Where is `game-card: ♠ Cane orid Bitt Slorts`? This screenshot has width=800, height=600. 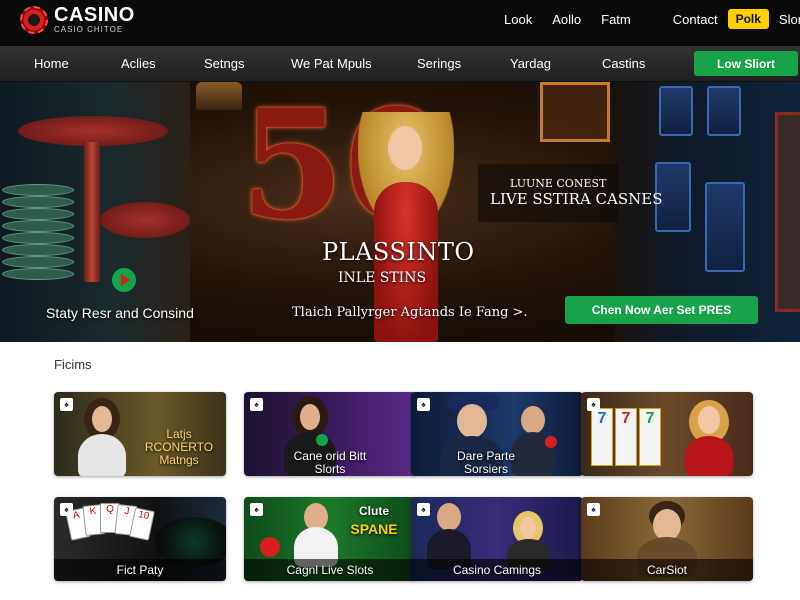 game-card: ♠ Cane orid Bitt Slorts is located at coordinates (330, 434).